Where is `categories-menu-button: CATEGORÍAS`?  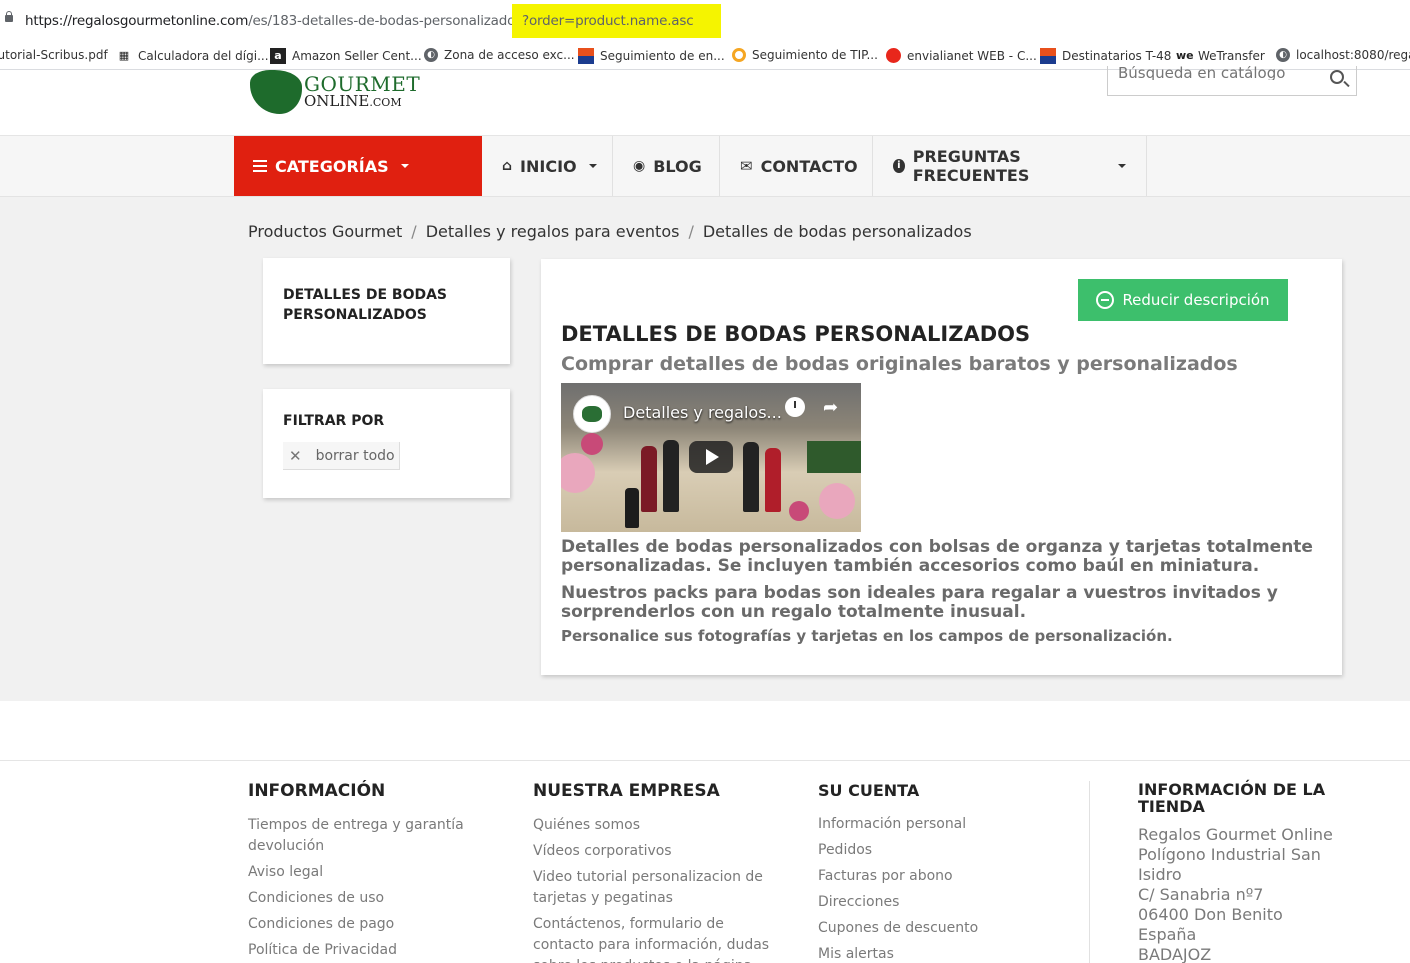
categories-menu-button: CATEGORÍAS is located at coordinates (358, 166).